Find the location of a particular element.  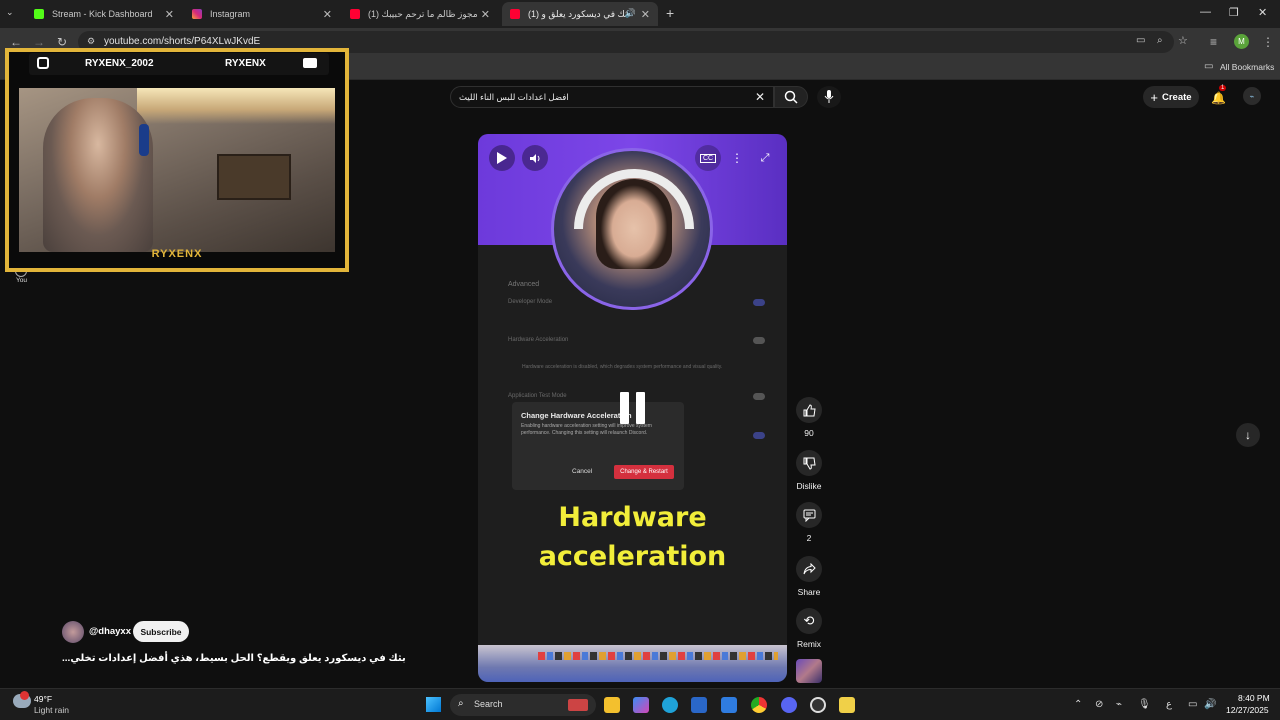

tray-app-icon: ⊘ is located at coordinates (1099, 704).